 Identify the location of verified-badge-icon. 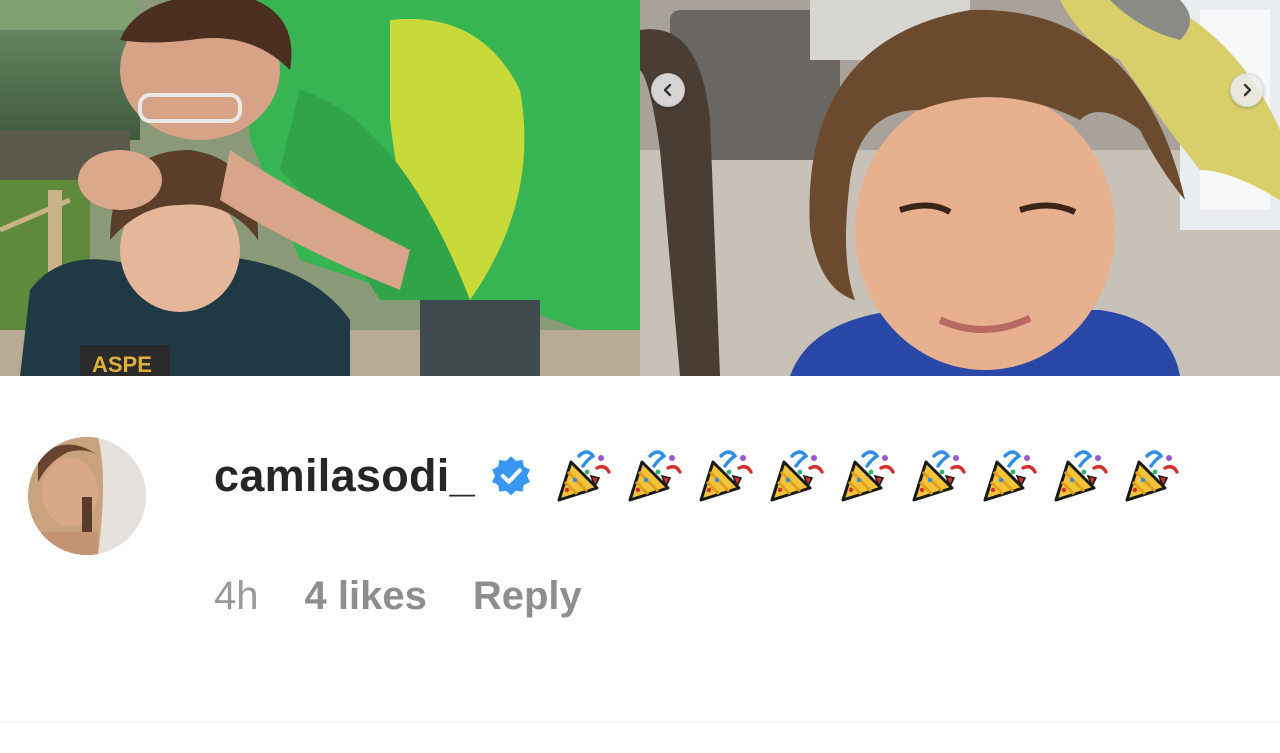
(511, 476).